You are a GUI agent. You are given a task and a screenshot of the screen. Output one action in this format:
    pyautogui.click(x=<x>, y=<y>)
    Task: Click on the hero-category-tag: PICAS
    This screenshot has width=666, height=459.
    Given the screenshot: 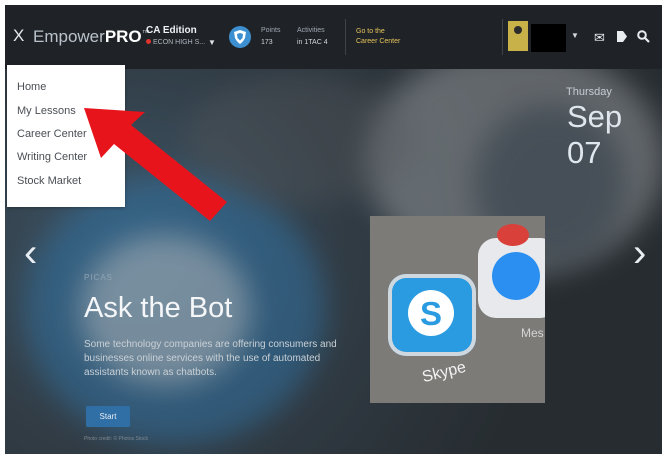 What is the action you would take?
    pyautogui.click(x=99, y=277)
    